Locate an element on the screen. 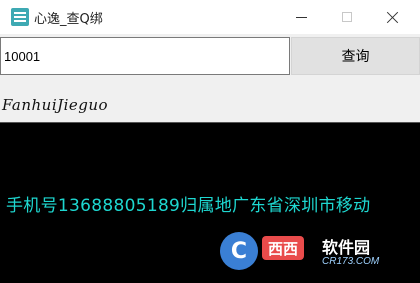 This screenshot has width=420, height=283. query-button: 查询 is located at coordinates (355, 56).